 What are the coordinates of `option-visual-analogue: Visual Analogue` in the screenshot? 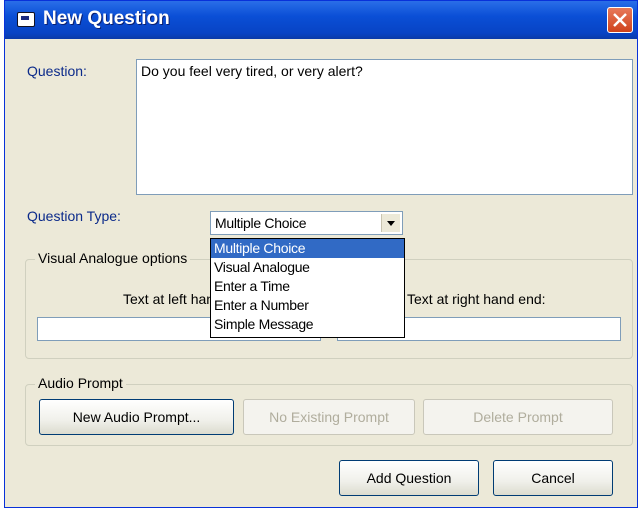 It's located at (307, 267).